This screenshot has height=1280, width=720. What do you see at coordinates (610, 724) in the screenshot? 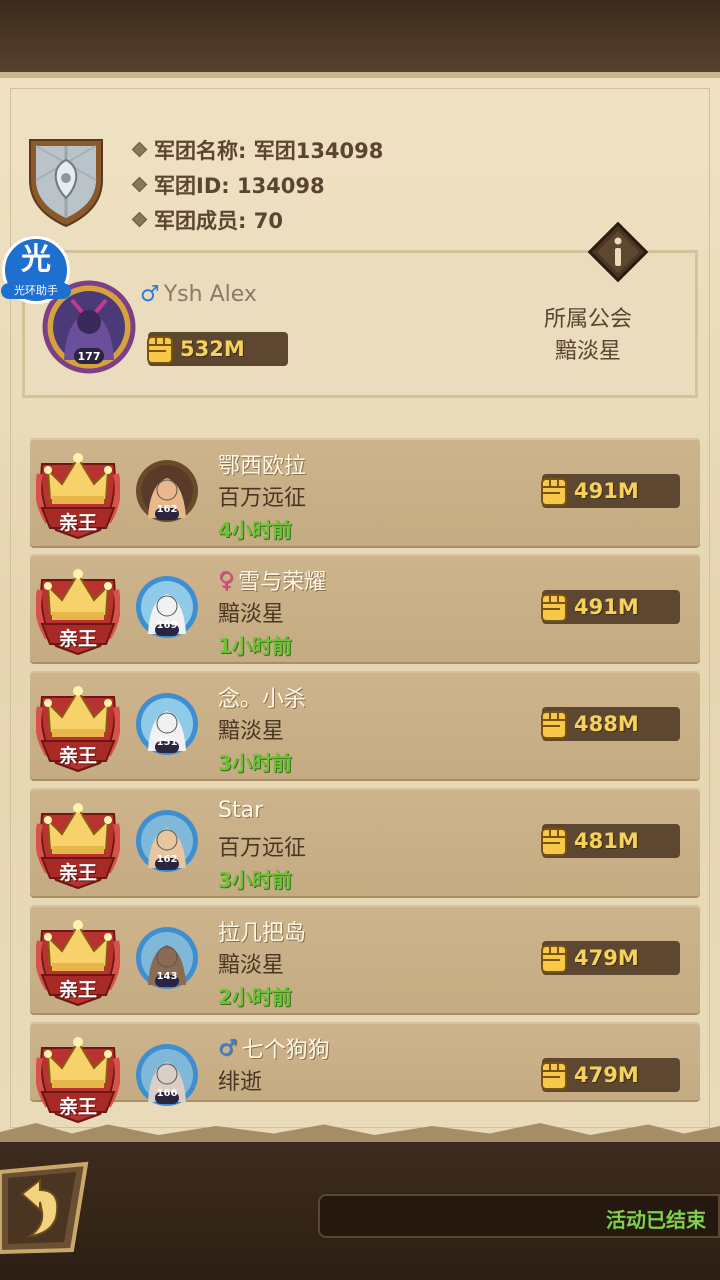
I see `member-power: 488M` at bounding box center [610, 724].